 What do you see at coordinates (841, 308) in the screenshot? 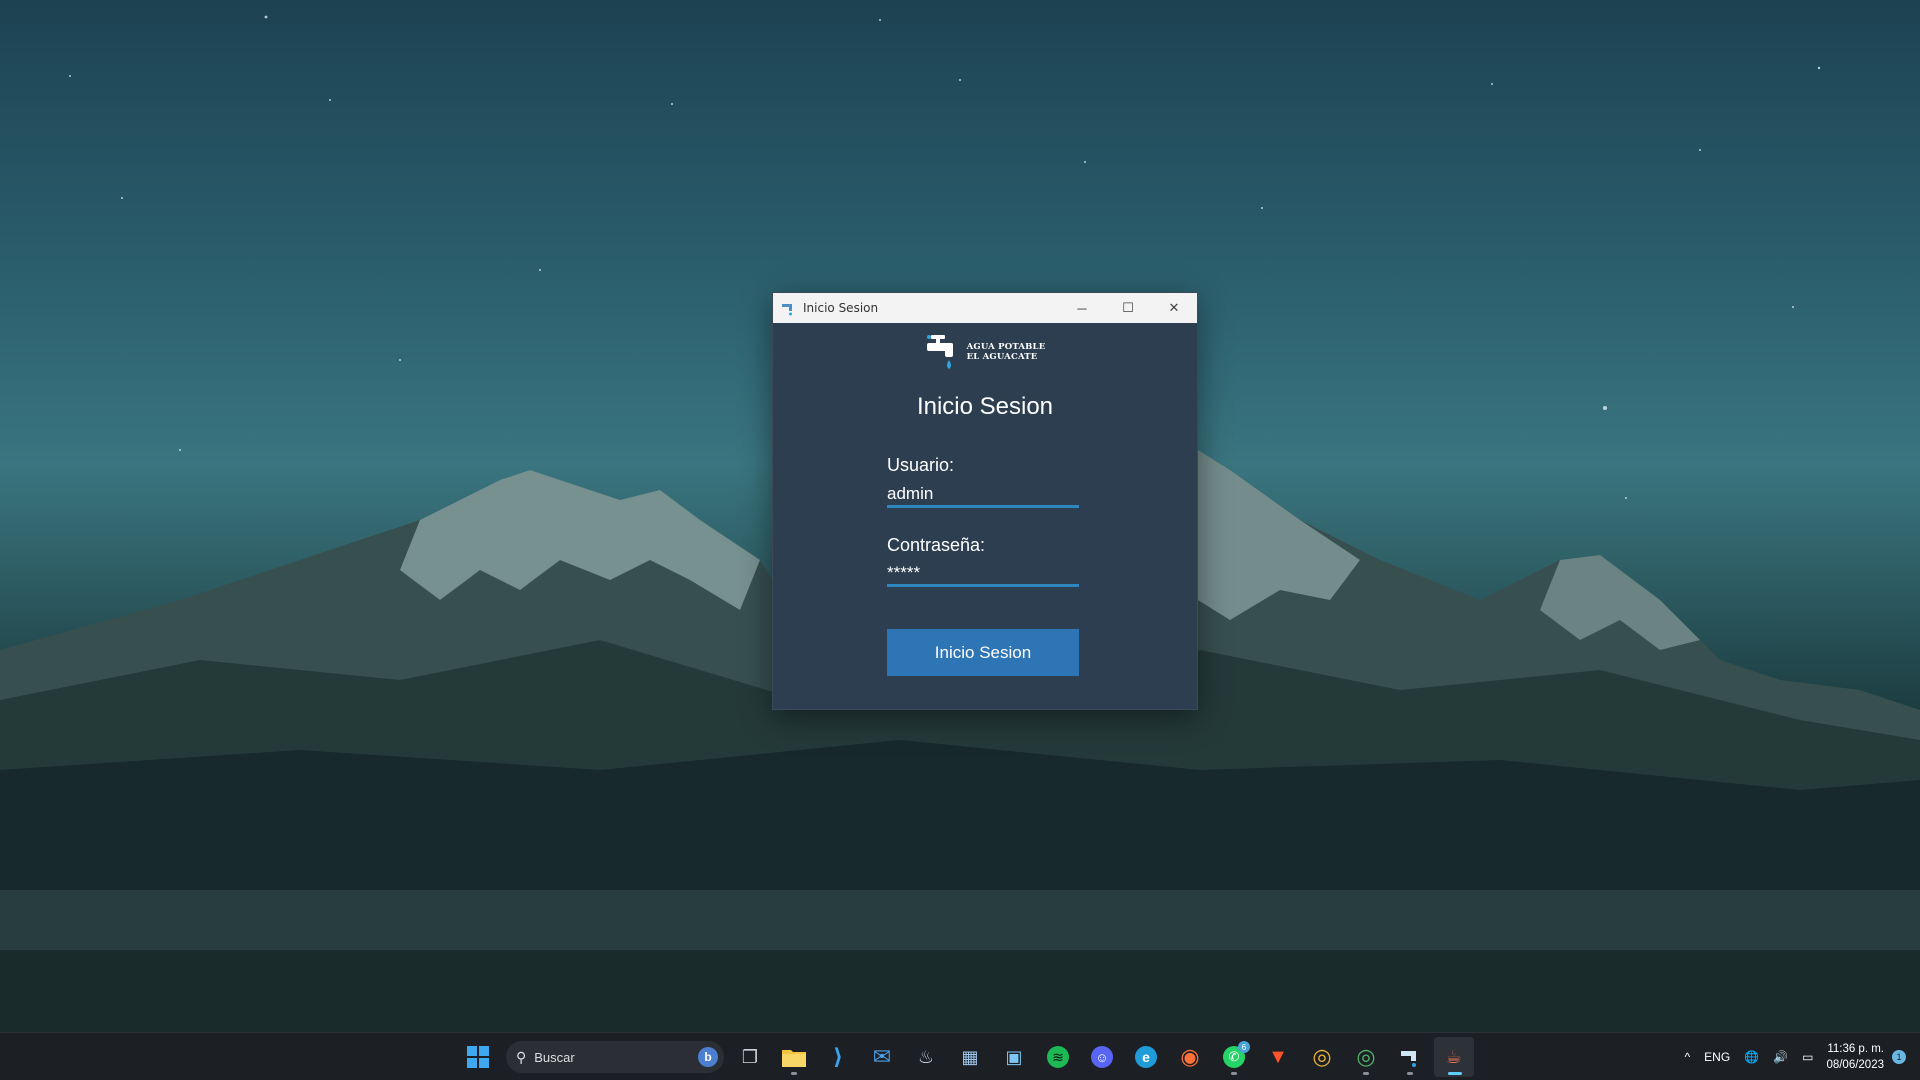
I see `window-title: Inicio Sesion` at bounding box center [841, 308].